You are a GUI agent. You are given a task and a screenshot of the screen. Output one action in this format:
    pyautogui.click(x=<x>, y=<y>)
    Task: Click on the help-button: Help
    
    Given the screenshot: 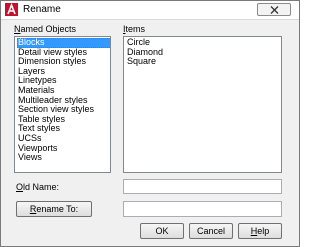 What is the action you would take?
    pyautogui.click(x=260, y=231)
    